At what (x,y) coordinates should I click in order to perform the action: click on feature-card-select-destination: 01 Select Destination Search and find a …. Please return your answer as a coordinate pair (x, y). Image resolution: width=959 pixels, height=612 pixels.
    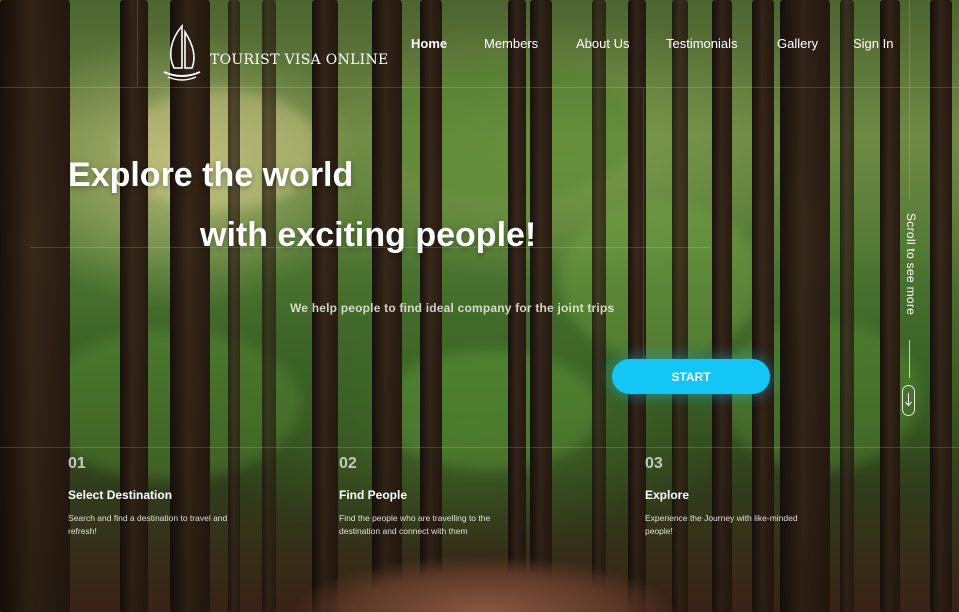
    Looking at the image, I should click on (158, 496).